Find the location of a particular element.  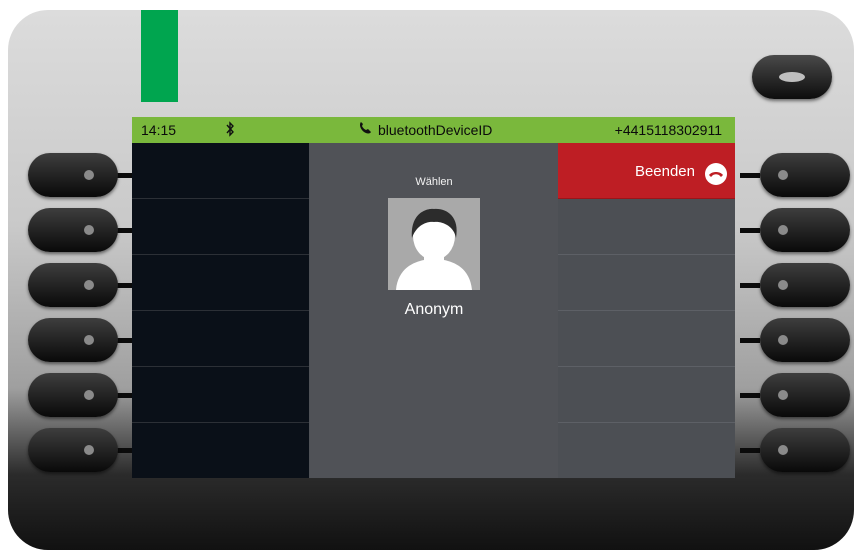

device-id-label: bluetoothDeviceID is located at coordinates (425, 129).